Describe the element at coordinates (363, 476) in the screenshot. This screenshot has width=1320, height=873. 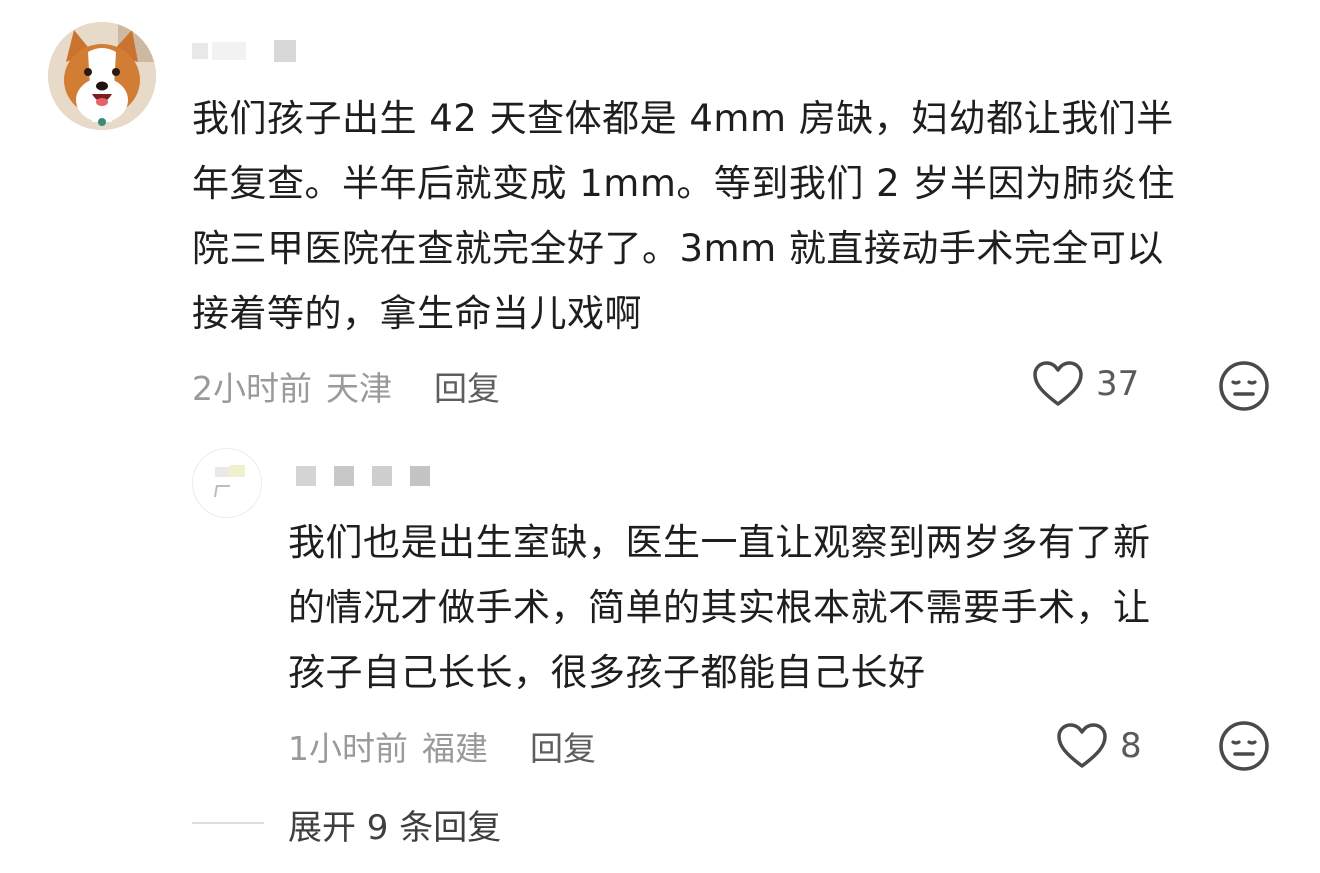
I see `reply-username-blurred` at that location.